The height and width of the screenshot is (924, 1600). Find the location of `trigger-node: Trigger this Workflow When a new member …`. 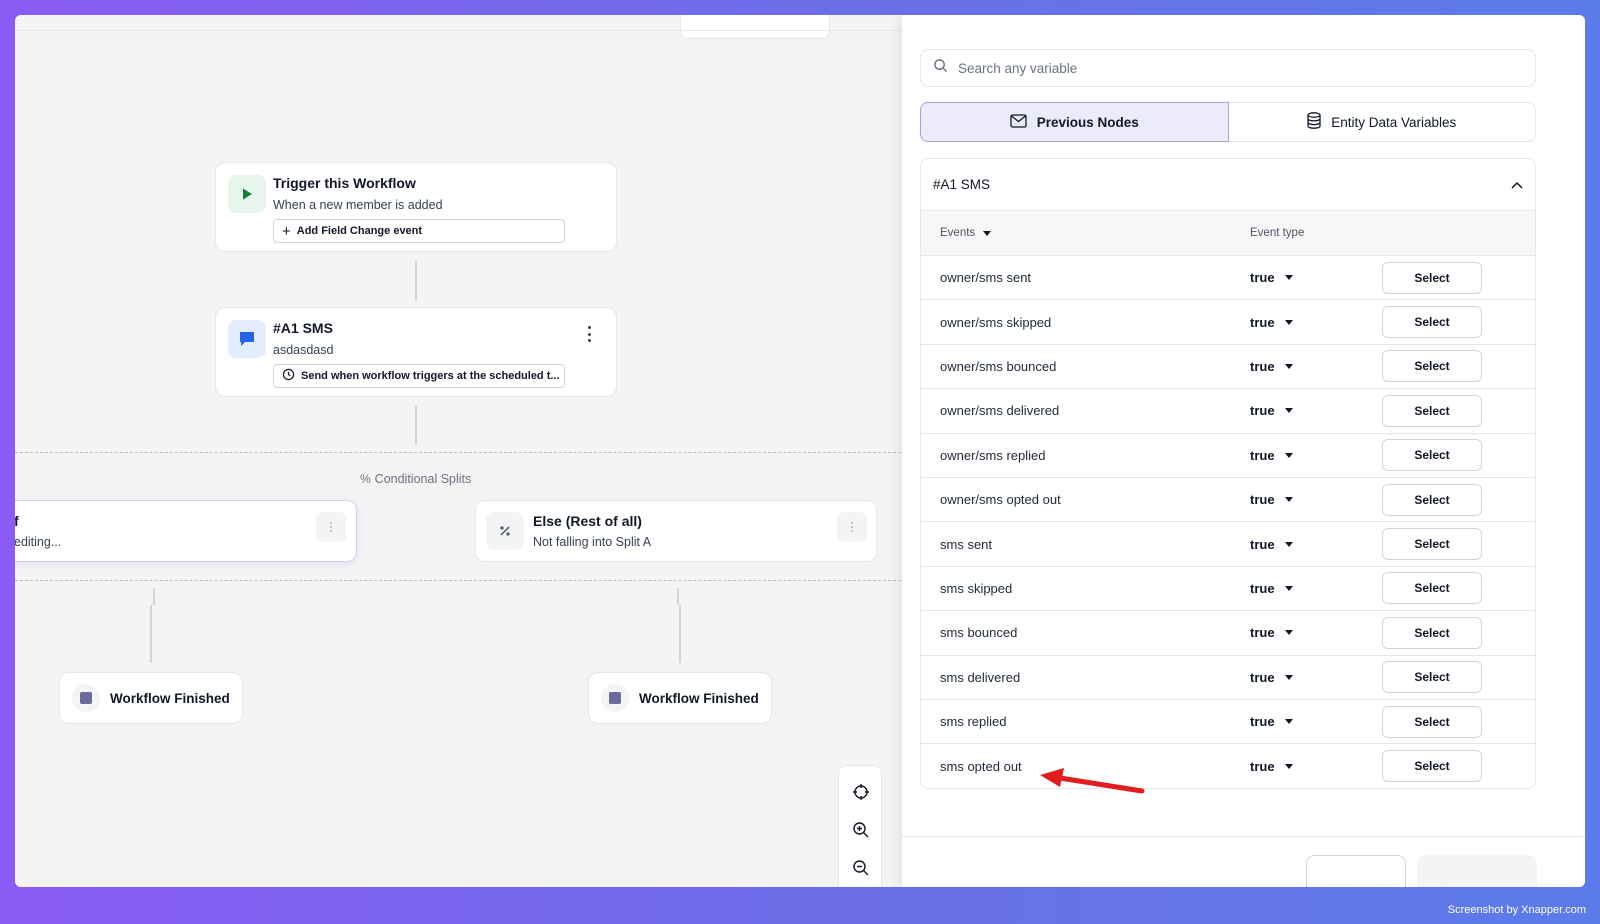

trigger-node: Trigger this Workflow When a new member … is located at coordinates (416, 207).